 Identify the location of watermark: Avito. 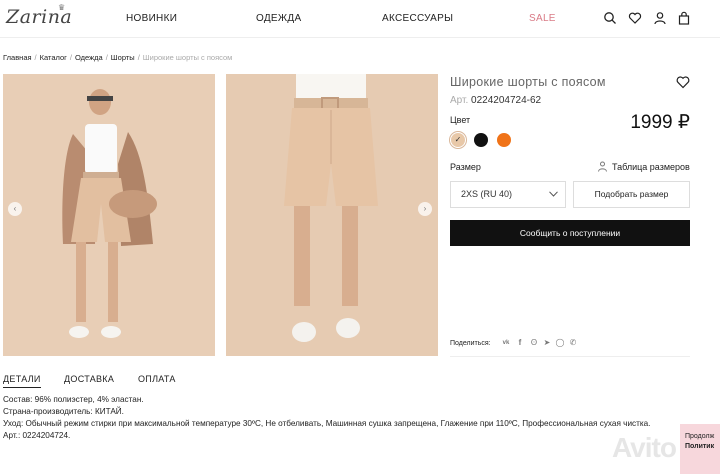
(644, 447).